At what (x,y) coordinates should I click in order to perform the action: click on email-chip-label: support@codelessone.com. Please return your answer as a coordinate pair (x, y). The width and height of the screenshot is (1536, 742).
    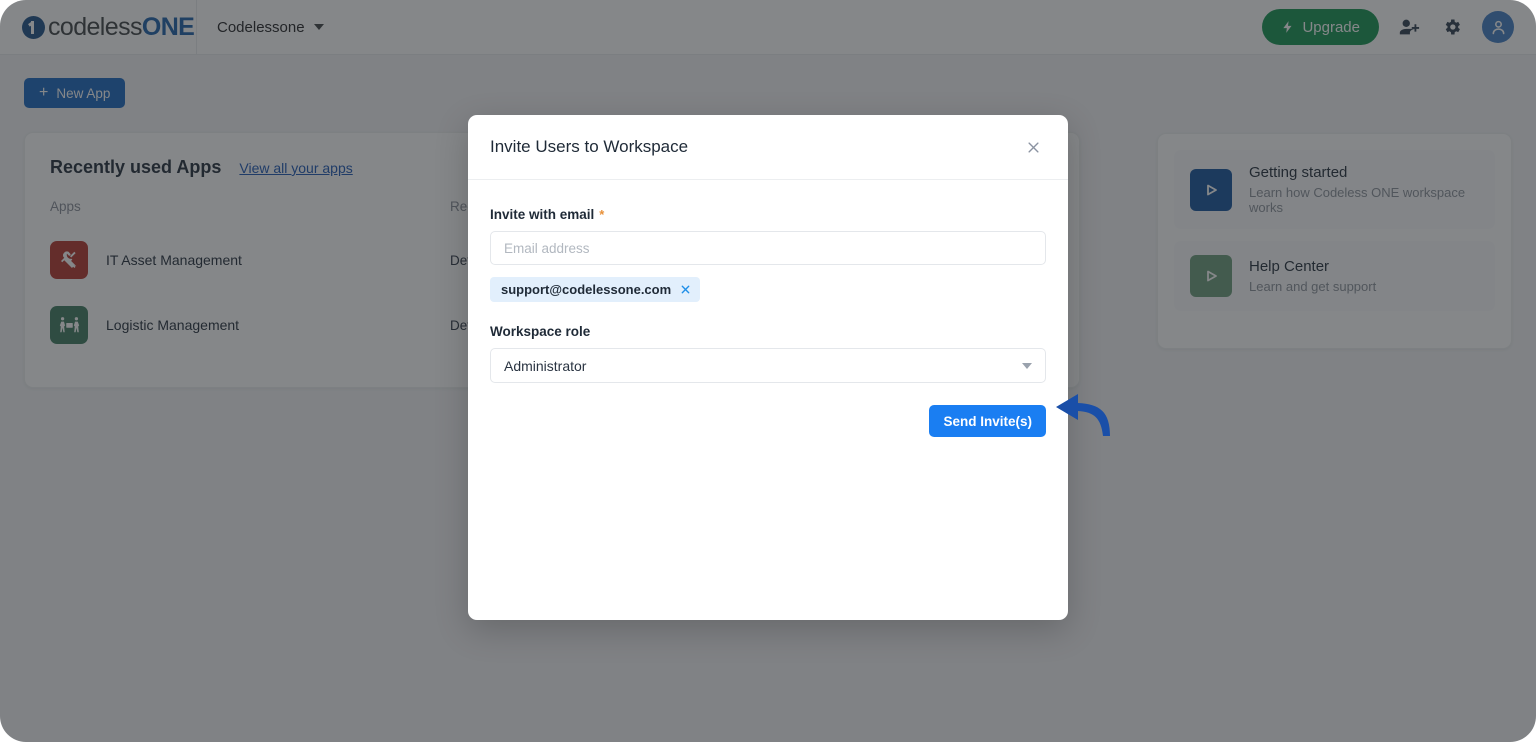
    Looking at the image, I should click on (586, 289).